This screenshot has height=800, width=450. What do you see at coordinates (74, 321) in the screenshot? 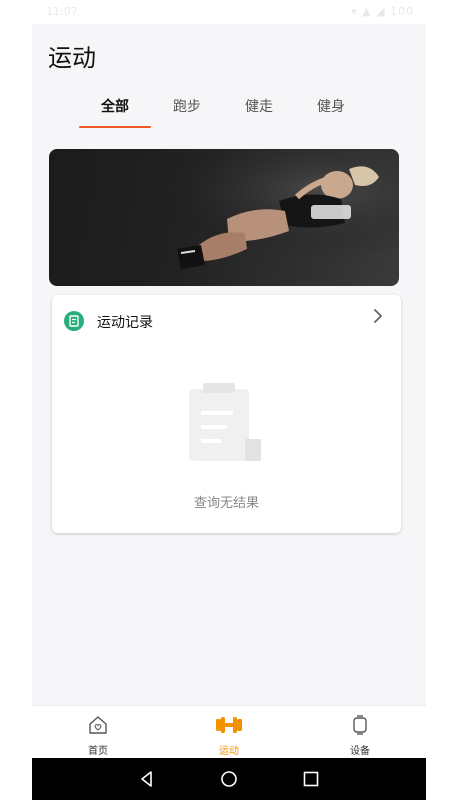
I see `record-icon` at bounding box center [74, 321].